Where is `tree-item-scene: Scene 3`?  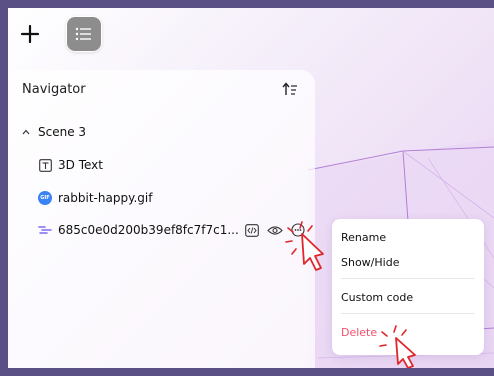 tree-item-scene: Scene 3 is located at coordinates (54, 132).